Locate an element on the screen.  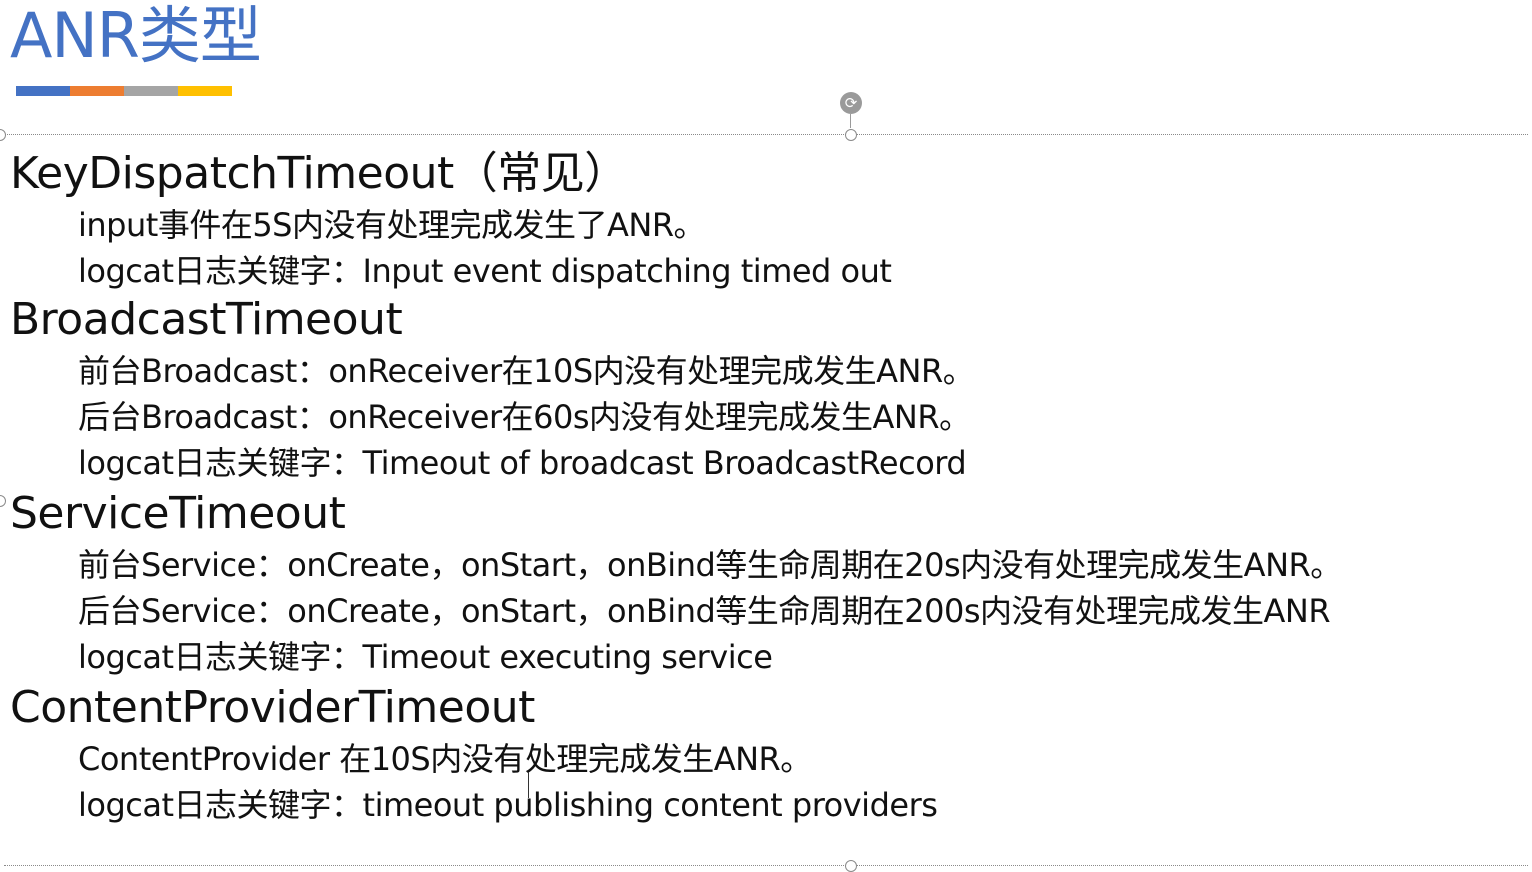
section-heading: ContentProviderTimeout is located at coordinates (272, 707).